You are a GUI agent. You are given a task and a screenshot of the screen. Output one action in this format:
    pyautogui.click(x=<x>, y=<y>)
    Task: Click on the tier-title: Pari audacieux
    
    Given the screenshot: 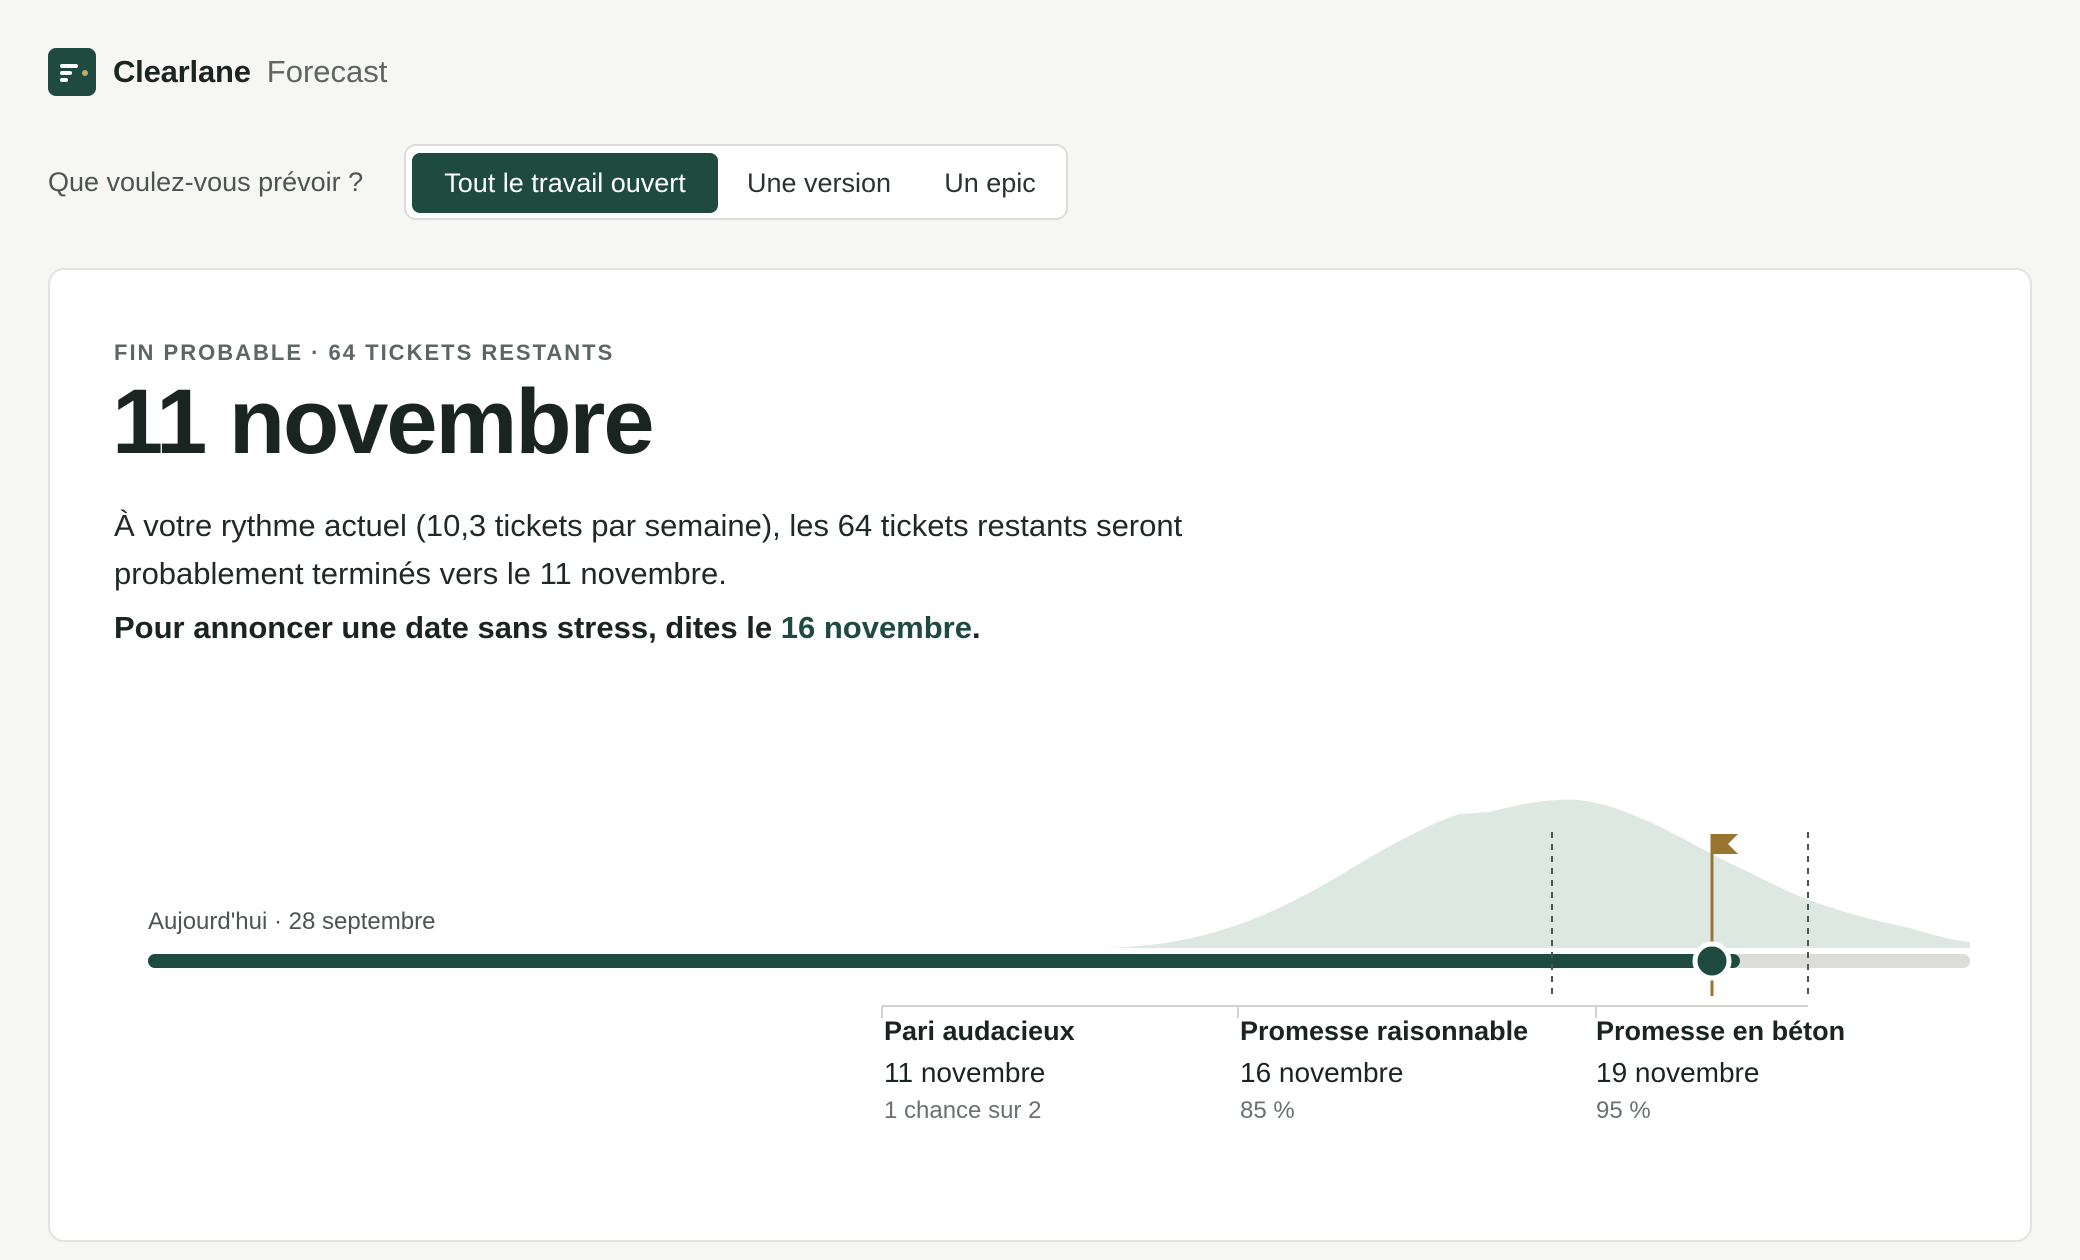 What is the action you would take?
    pyautogui.click(x=979, y=1031)
    